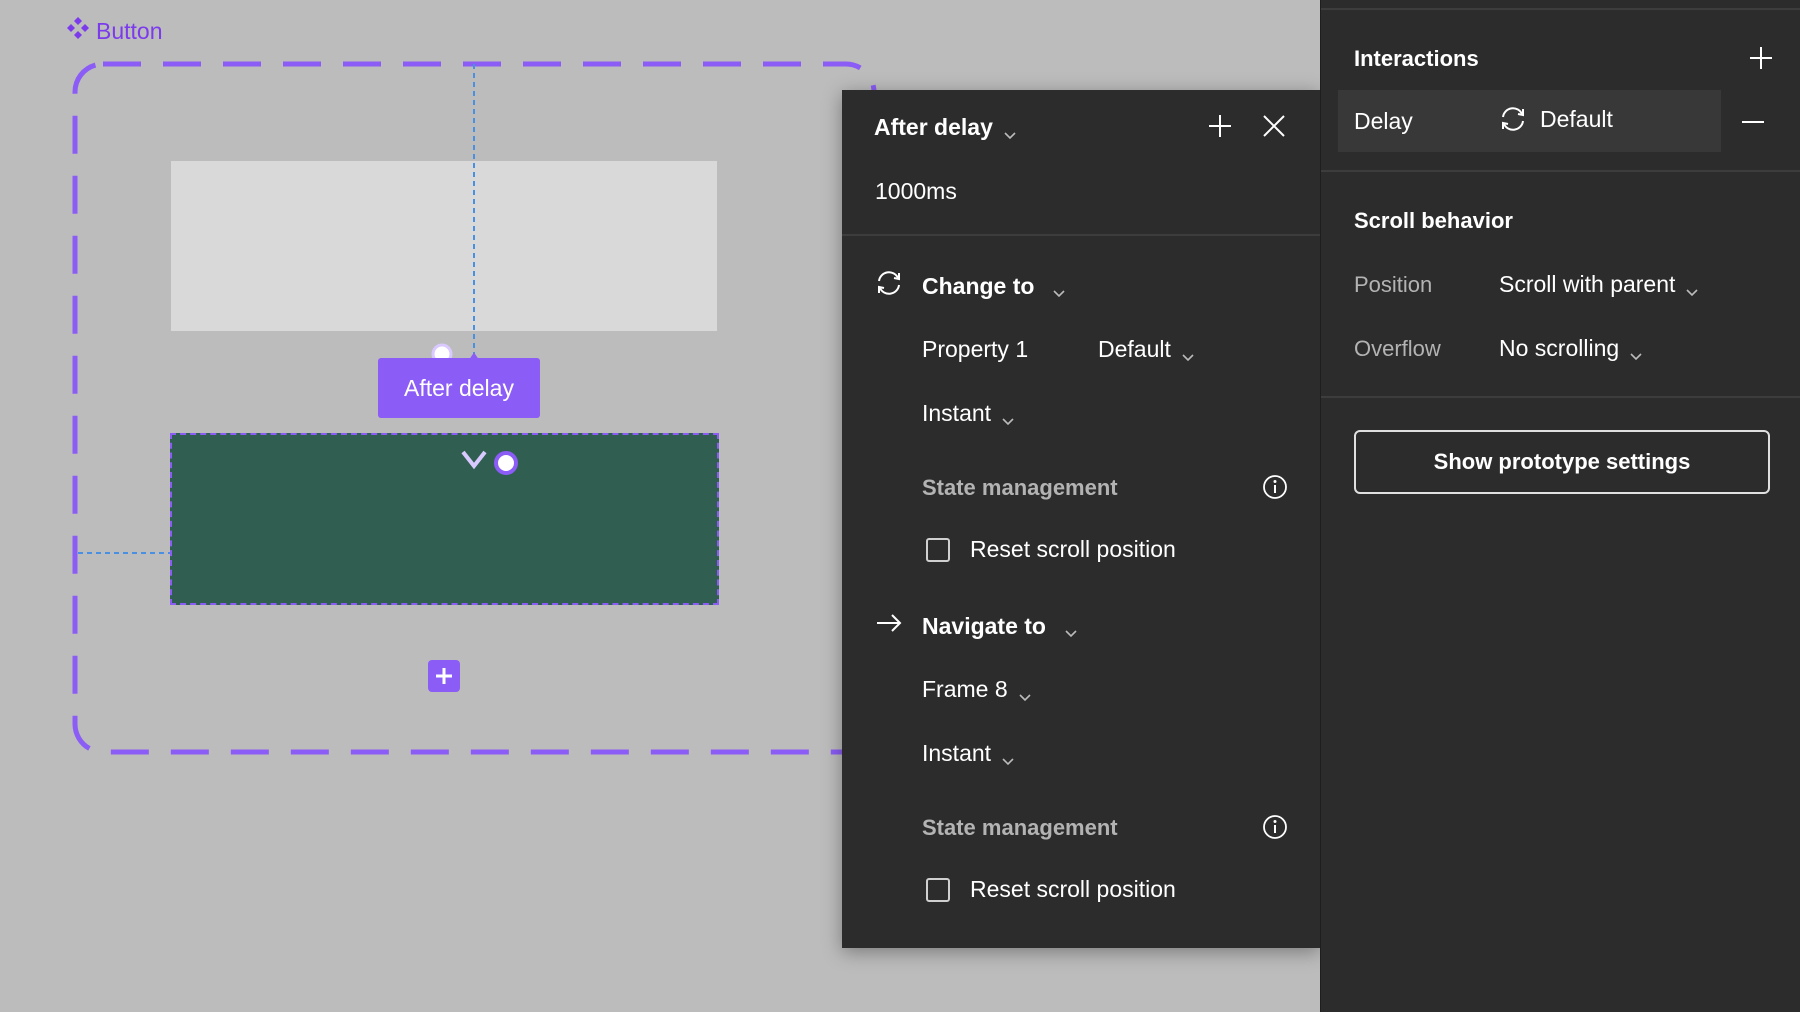  I want to click on remove-interaction-button, so click(1753, 122).